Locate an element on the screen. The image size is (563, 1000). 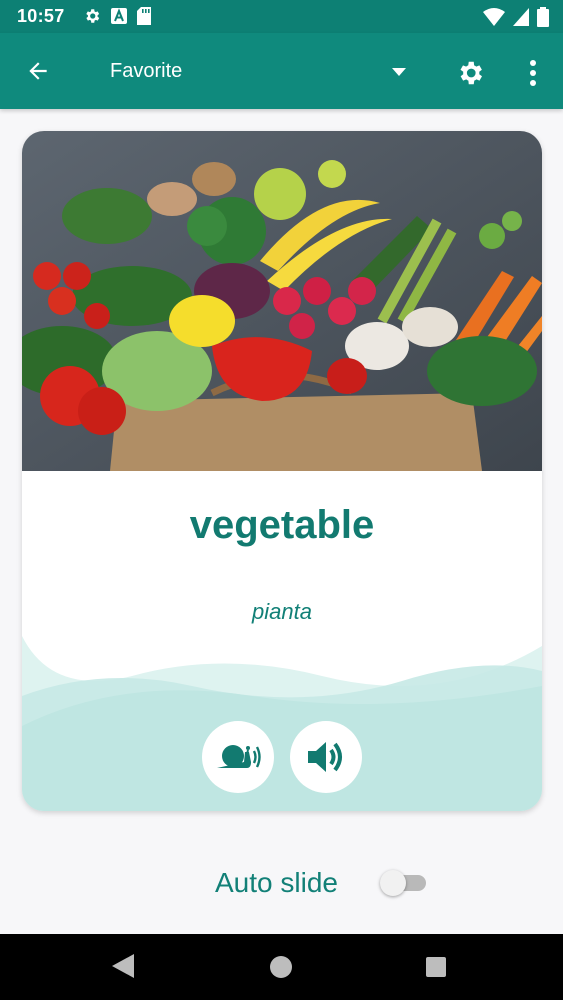
speaker-icon is located at coordinates (325, 757).